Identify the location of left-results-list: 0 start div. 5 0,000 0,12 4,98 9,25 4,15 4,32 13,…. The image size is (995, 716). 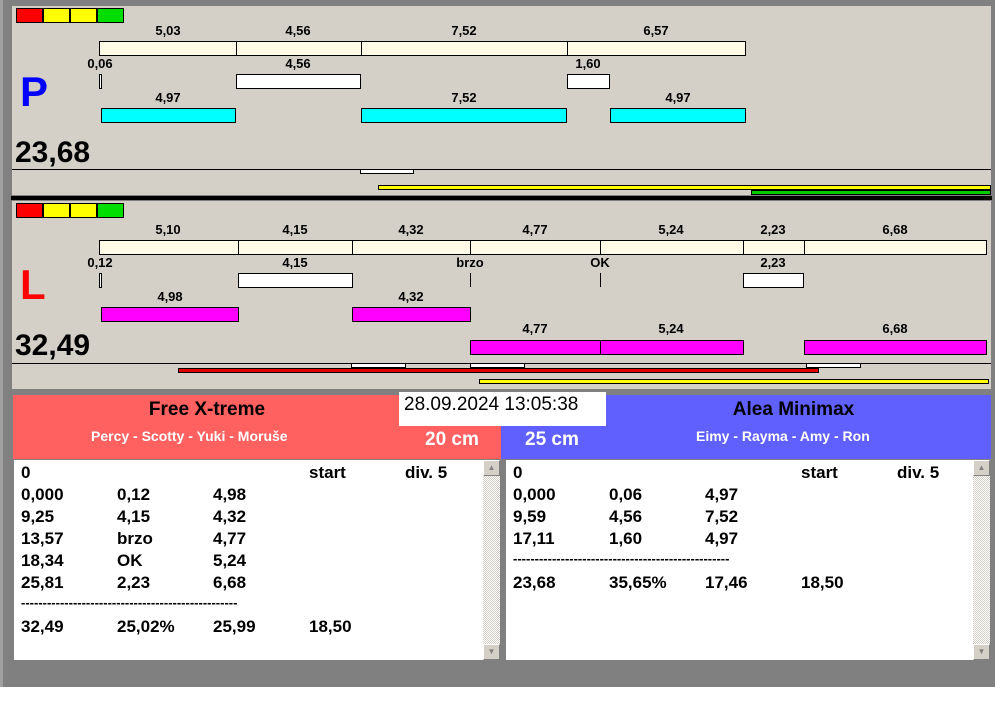
(256, 560).